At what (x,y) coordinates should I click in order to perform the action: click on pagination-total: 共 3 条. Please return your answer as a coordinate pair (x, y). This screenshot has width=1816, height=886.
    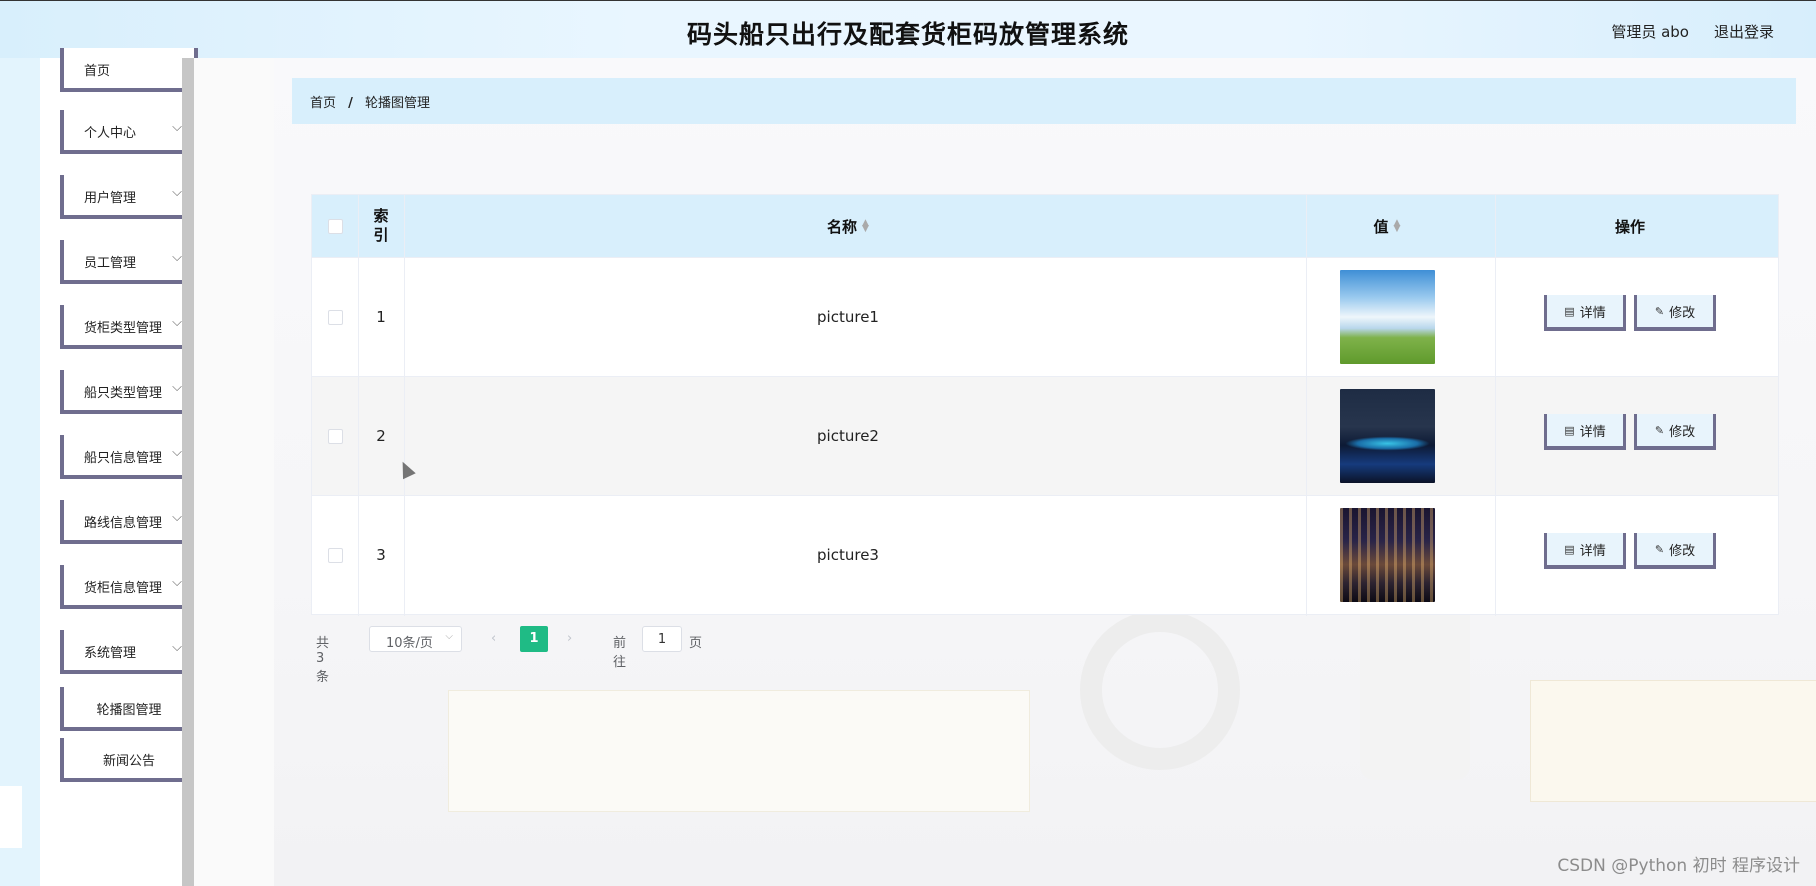
    Looking at the image, I should click on (323, 660).